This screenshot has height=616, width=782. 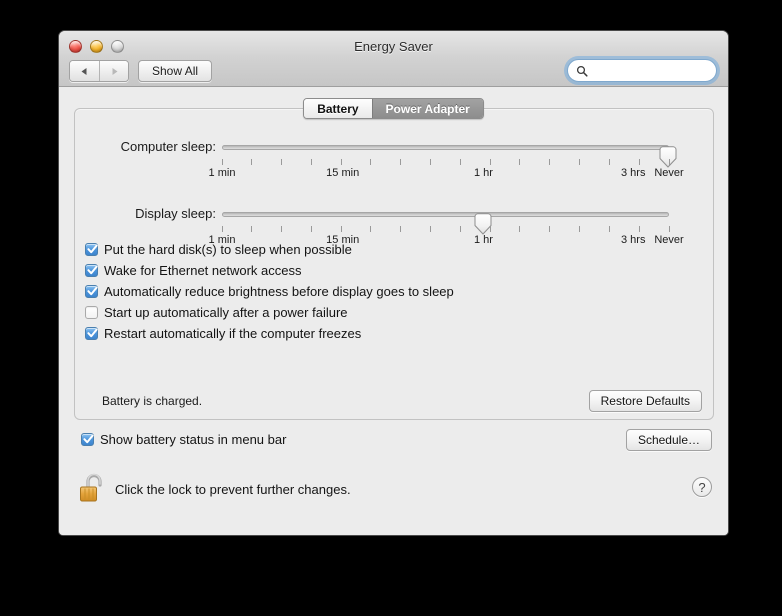 I want to click on tab-power-adapter-label: Power Adapter, so click(x=427, y=108).